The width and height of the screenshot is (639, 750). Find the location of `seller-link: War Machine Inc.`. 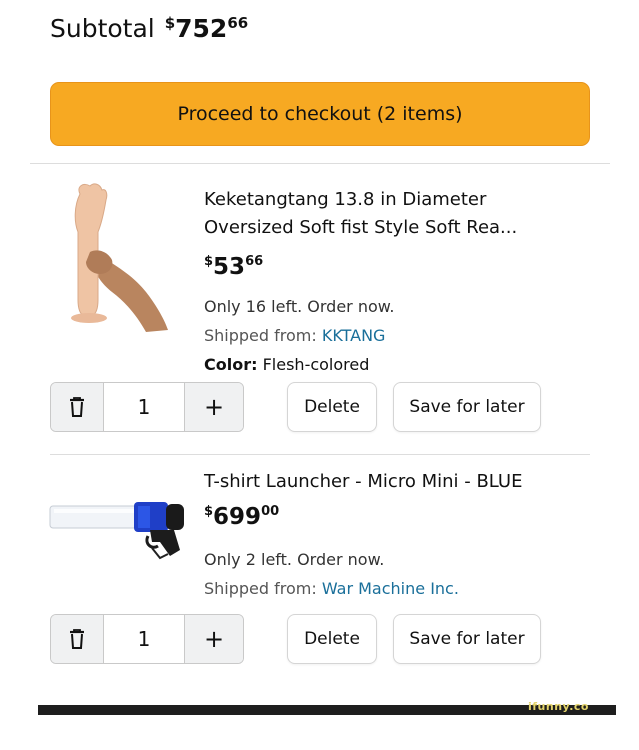

seller-link: War Machine Inc. is located at coordinates (390, 588).